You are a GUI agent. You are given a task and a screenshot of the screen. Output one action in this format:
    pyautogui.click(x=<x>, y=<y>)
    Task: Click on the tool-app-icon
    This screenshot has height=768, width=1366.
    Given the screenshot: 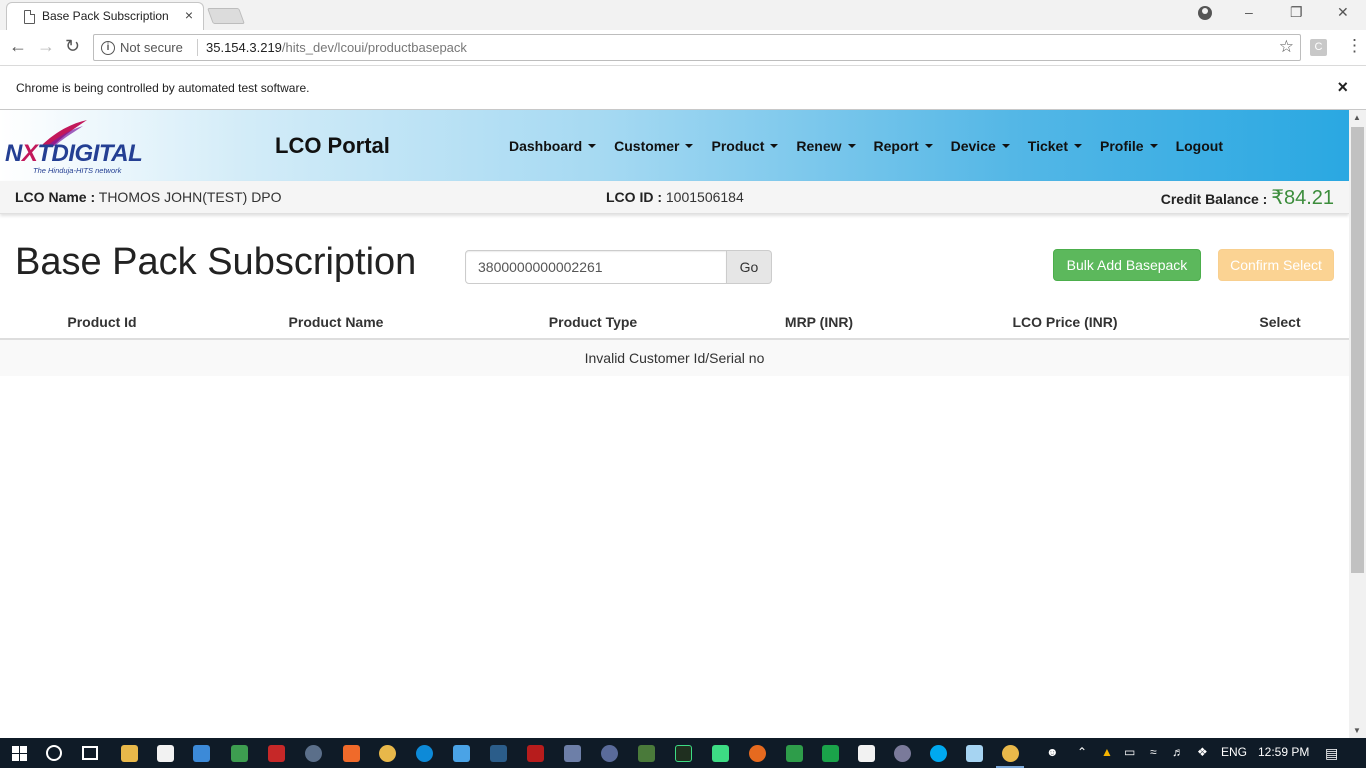 What is the action you would take?
    pyautogui.click(x=646, y=753)
    